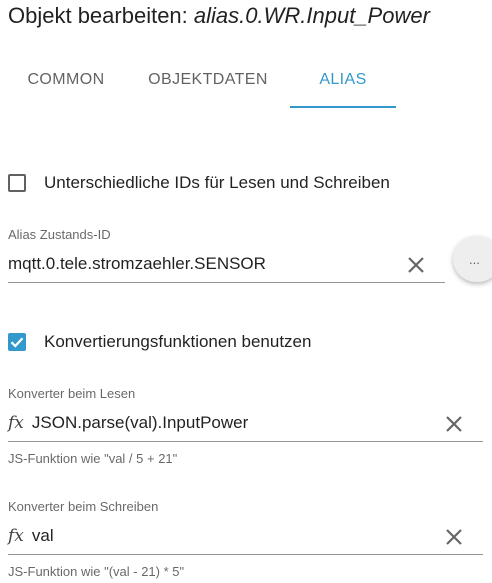 This screenshot has width=492, height=583. I want to click on use-conversion-checkbox, so click(17, 342).